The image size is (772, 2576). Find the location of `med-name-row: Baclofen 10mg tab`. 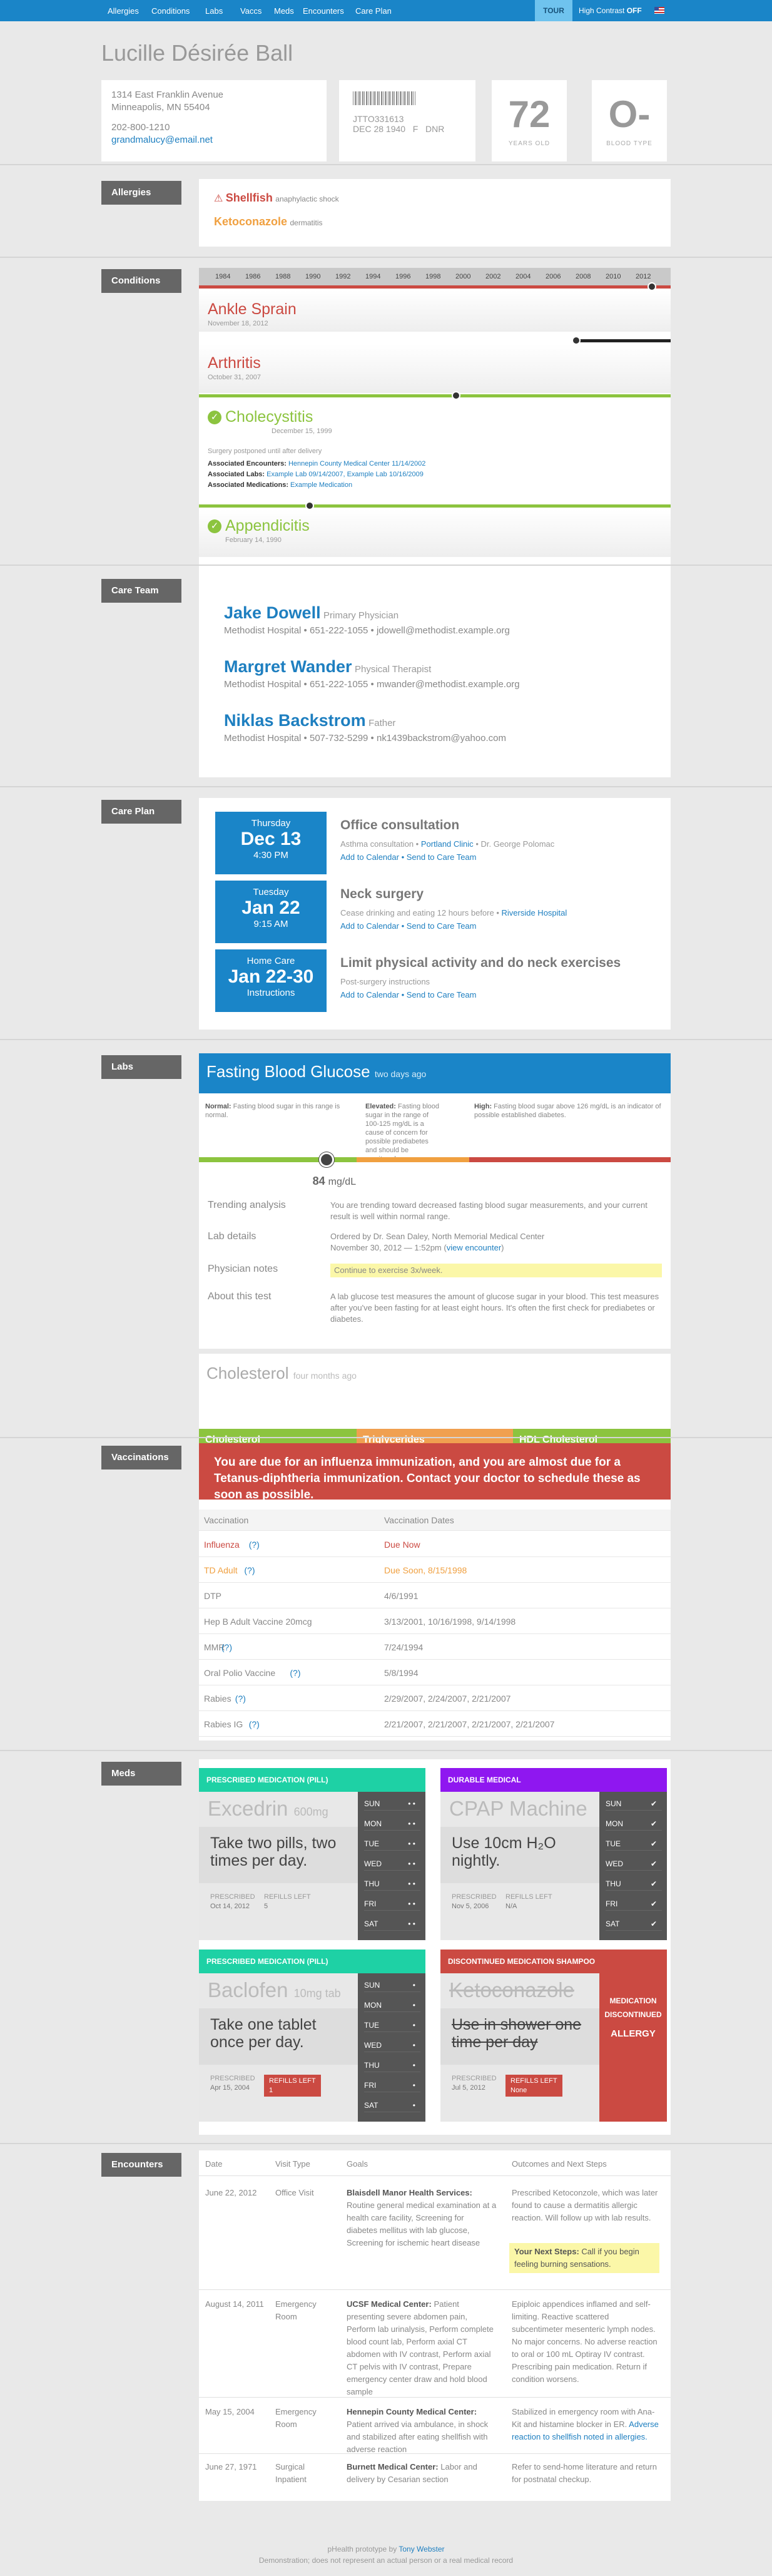

med-name-row: Baclofen 10mg tab is located at coordinates (274, 1990).